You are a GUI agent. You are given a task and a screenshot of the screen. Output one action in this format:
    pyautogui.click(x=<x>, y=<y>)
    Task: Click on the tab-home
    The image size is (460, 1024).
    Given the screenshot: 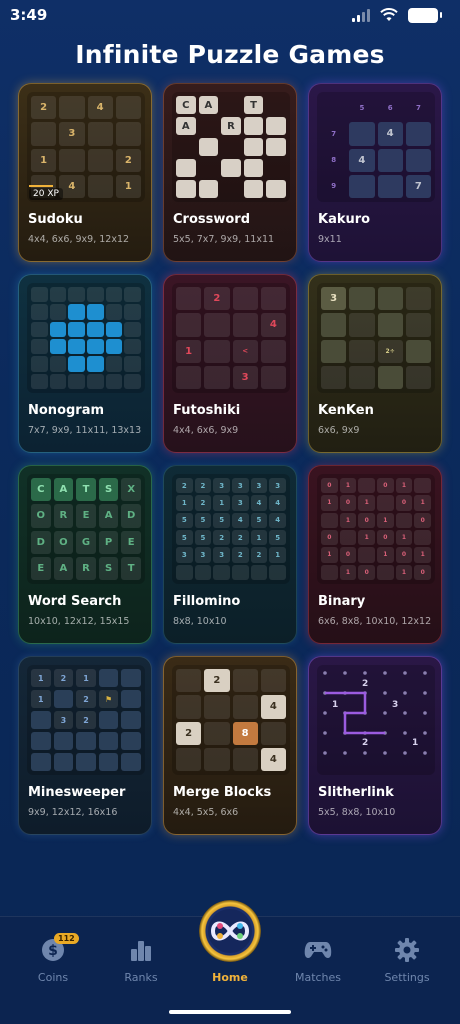 What is the action you would take?
    pyautogui.click(x=230, y=931)
    